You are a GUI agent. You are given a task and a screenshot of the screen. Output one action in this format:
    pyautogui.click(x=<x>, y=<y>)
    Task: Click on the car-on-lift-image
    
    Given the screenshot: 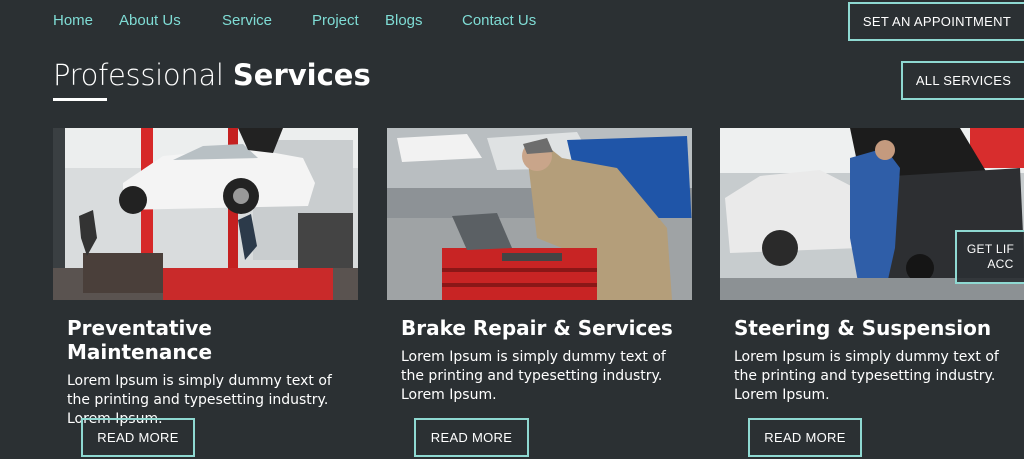 What is the action you would take?
    pyautogui.click(x=205, y=214)
    